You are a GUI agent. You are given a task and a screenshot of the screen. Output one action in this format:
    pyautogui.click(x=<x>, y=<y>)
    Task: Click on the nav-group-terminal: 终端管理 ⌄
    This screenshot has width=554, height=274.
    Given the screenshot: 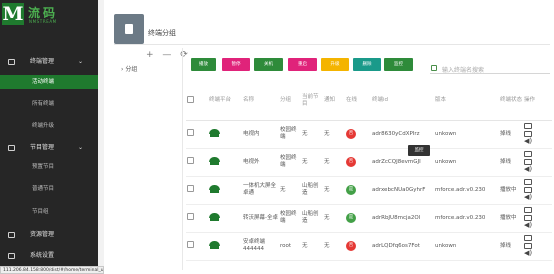 What is the action you would take?
    pyautogui.click(x=49, y=62)
    